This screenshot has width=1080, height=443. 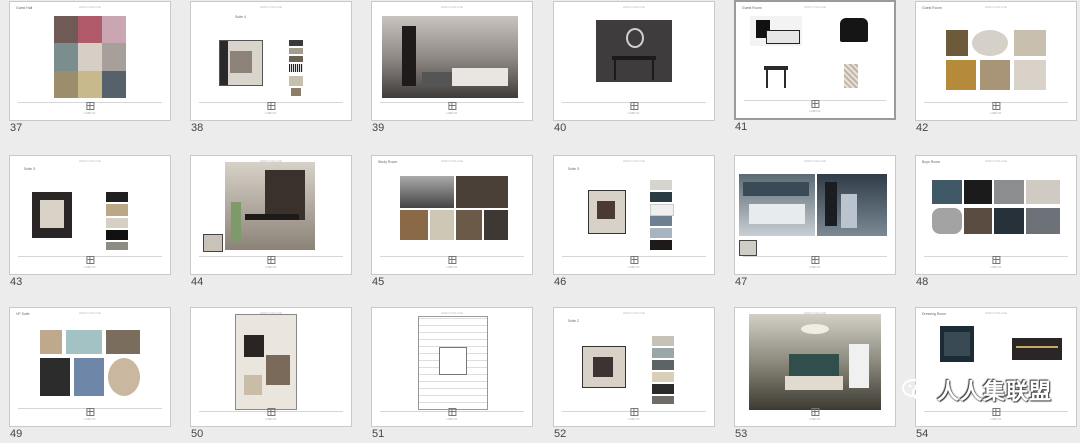 I want to click on watermark: 人人集联盟, so click(x=976, y=390).